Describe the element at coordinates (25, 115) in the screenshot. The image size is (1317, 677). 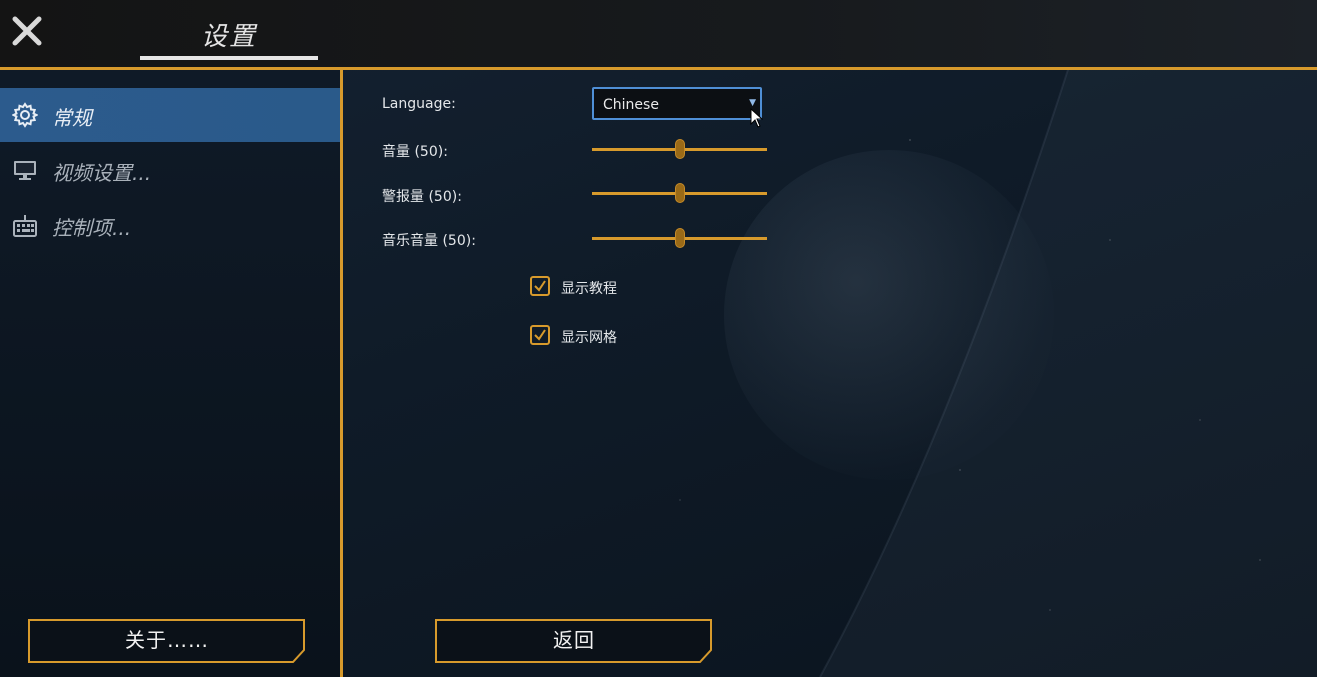
I see `gear-icon` at that location.